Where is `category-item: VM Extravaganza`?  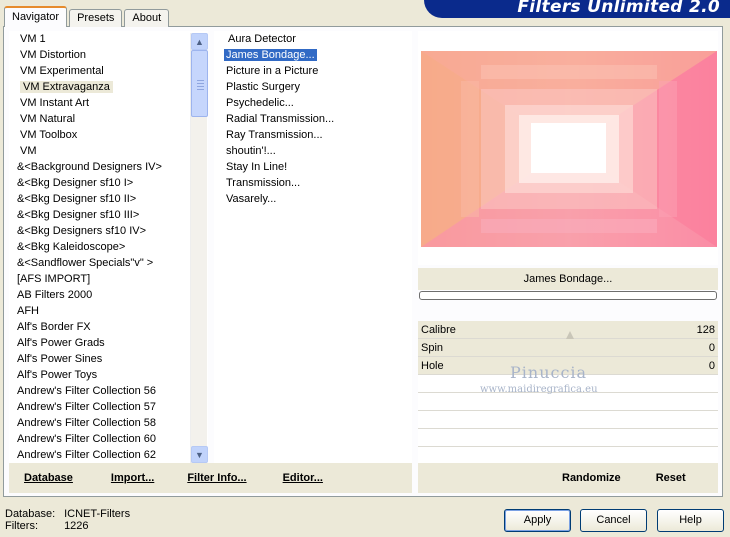
category-item: VM Extravaganza is located at coordinates (108, 87).